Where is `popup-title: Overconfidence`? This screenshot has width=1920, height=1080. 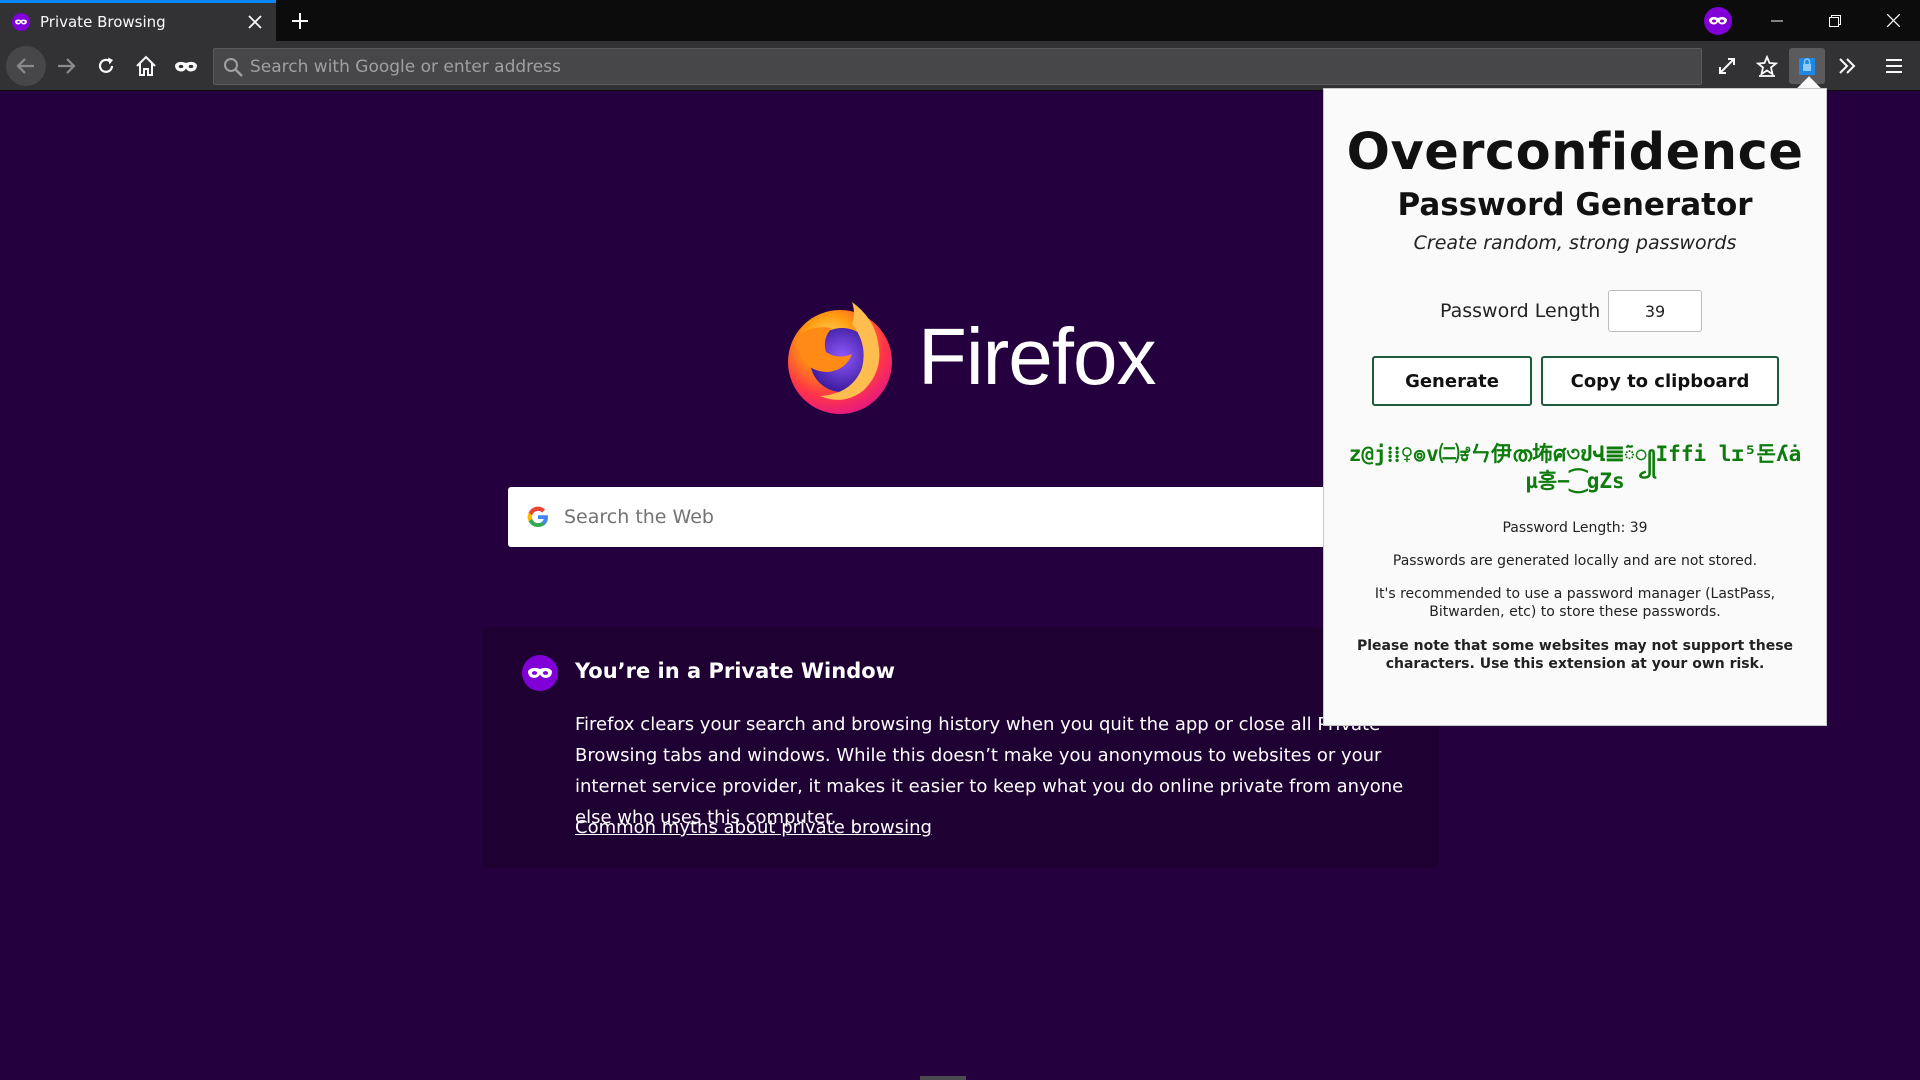
popup-title: Overconfidence is located at coordinates (1575, 152).